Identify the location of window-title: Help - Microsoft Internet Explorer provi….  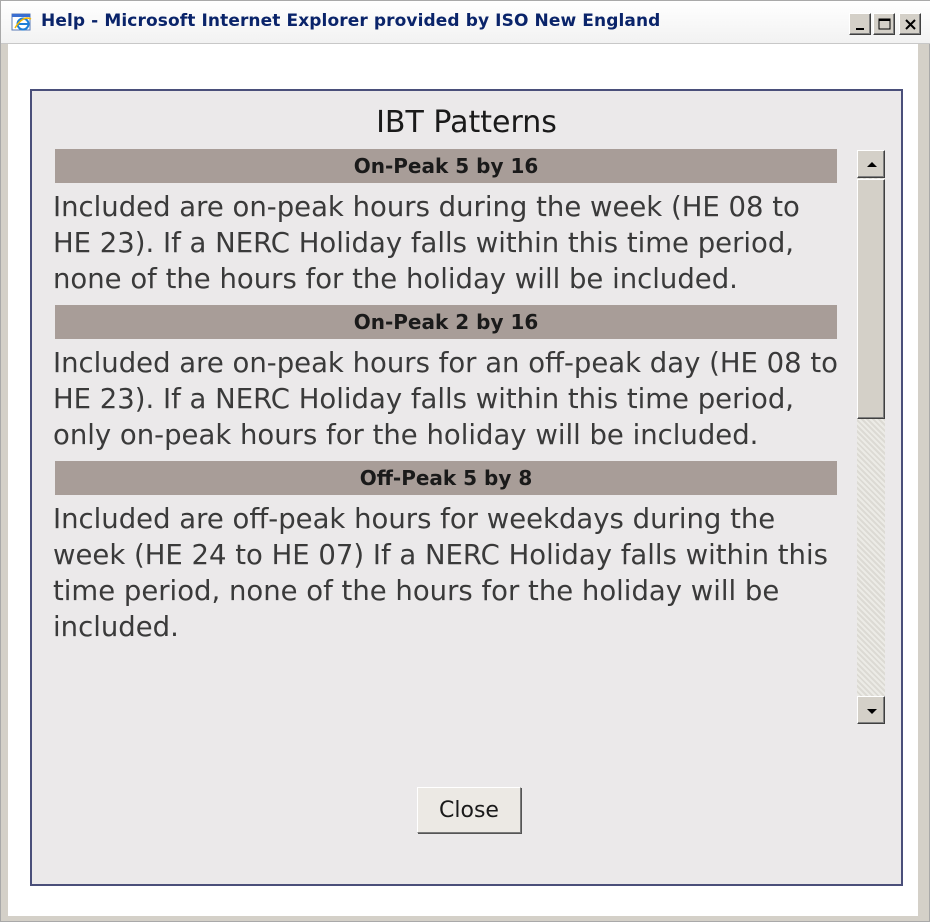
(351, 21).